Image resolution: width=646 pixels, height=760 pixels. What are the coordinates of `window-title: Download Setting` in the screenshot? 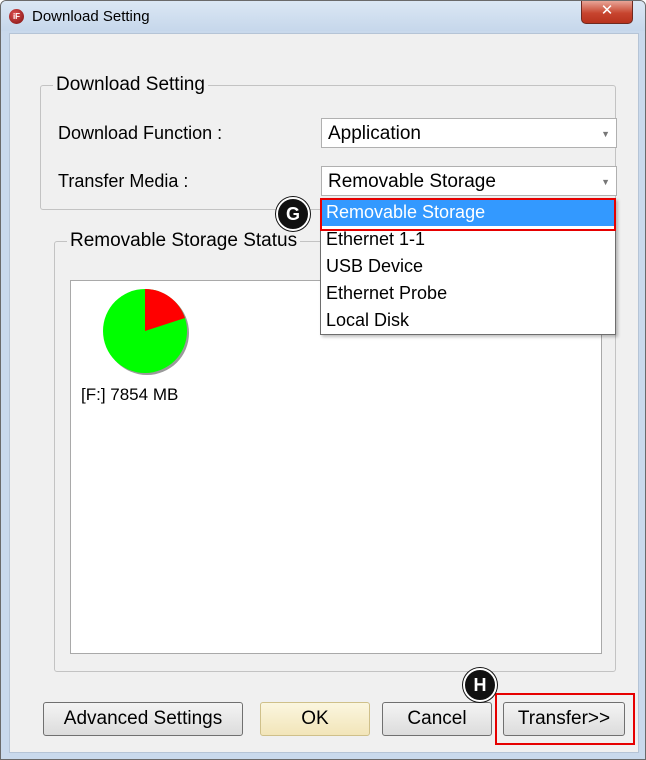 It's located at (91, 16).